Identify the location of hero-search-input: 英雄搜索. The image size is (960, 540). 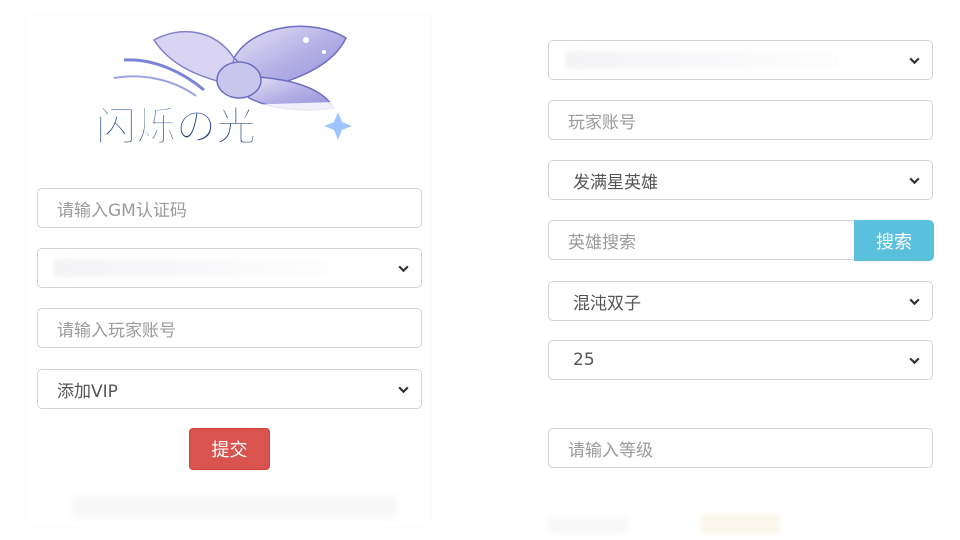
(701, 240).